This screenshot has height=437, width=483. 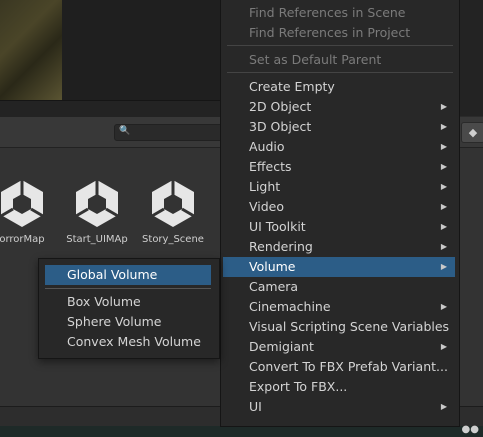 What do you see at coordinates (339, 407) in the screenshot?
I see `menu-item-ui: UI ▶` at bounding box center [339, 407].